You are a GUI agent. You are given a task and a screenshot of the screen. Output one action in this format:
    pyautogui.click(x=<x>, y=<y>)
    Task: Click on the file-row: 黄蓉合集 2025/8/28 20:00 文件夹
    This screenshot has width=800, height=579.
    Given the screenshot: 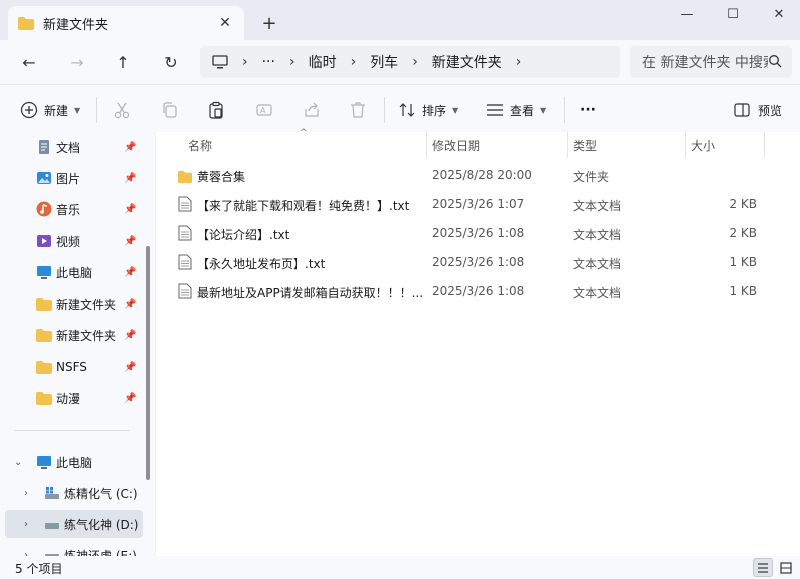 What is the action you would take?
    pyautogui.click(x=485, y=175)
    